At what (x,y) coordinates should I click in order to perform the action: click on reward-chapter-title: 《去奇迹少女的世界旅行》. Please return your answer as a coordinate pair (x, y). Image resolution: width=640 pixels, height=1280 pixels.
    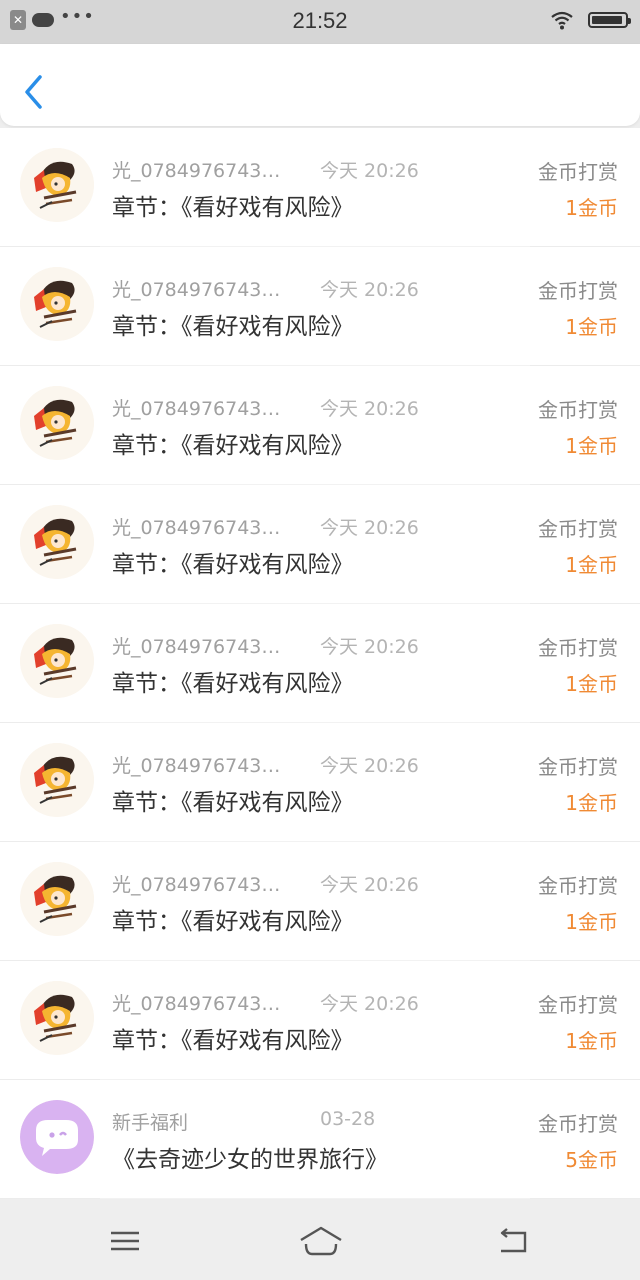
    Looking at the image, I should click on (250, 1160).